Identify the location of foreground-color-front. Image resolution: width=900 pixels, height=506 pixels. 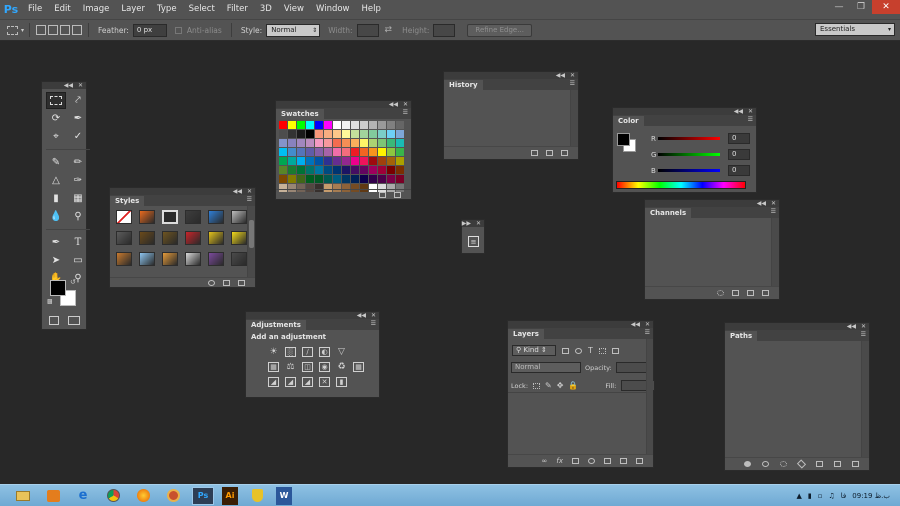
(58, 288).